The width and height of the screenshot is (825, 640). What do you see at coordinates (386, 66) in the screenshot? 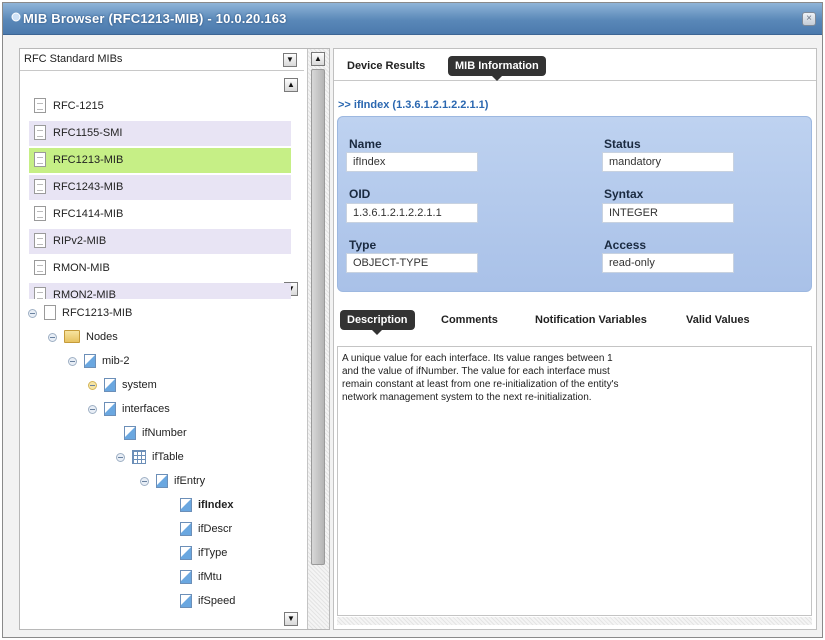
I see `tab-device-results: Device Results` at bounding box center [386, 66].